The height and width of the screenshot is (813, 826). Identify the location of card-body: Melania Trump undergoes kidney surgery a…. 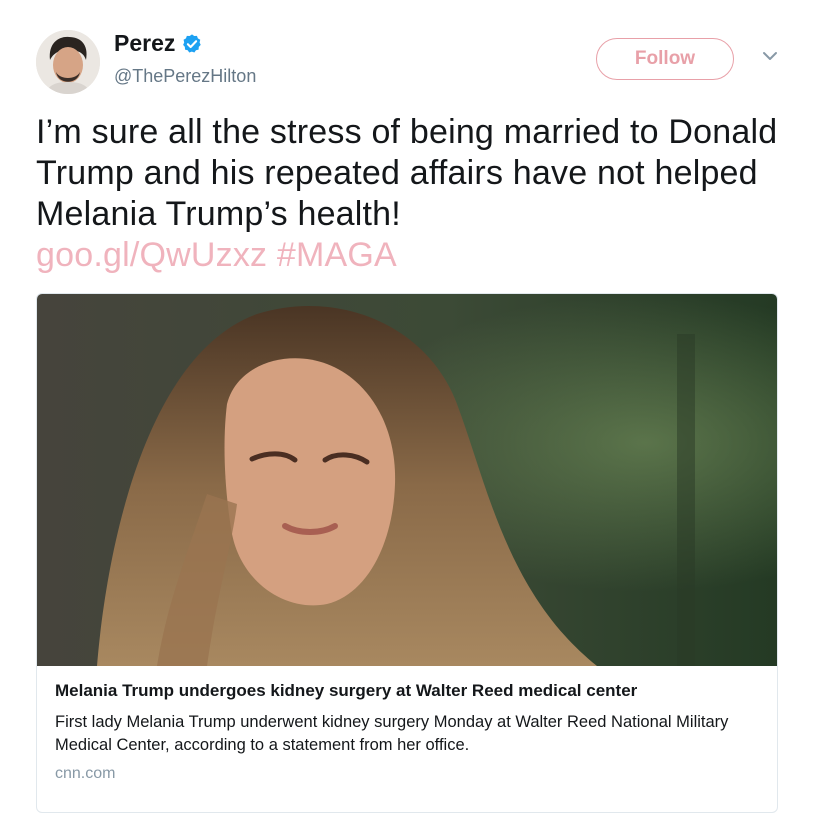
(407, 724).